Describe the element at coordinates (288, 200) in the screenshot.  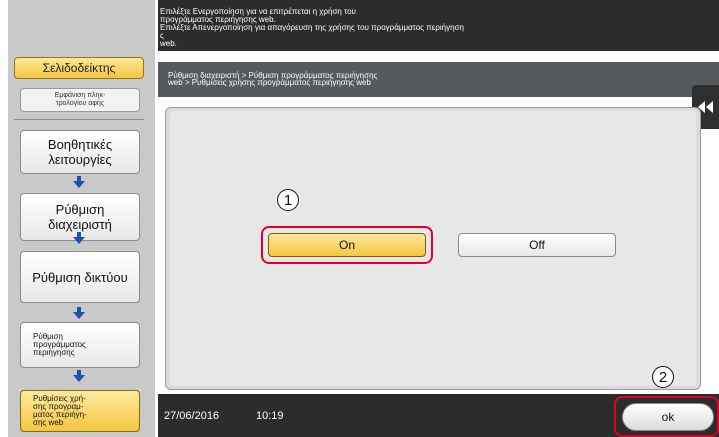
I see `callout-step-1: 1` at that location.